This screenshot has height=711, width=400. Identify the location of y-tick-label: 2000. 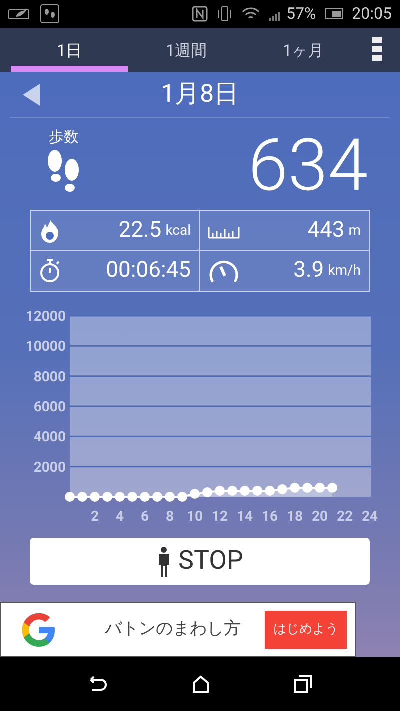
(50, 468).